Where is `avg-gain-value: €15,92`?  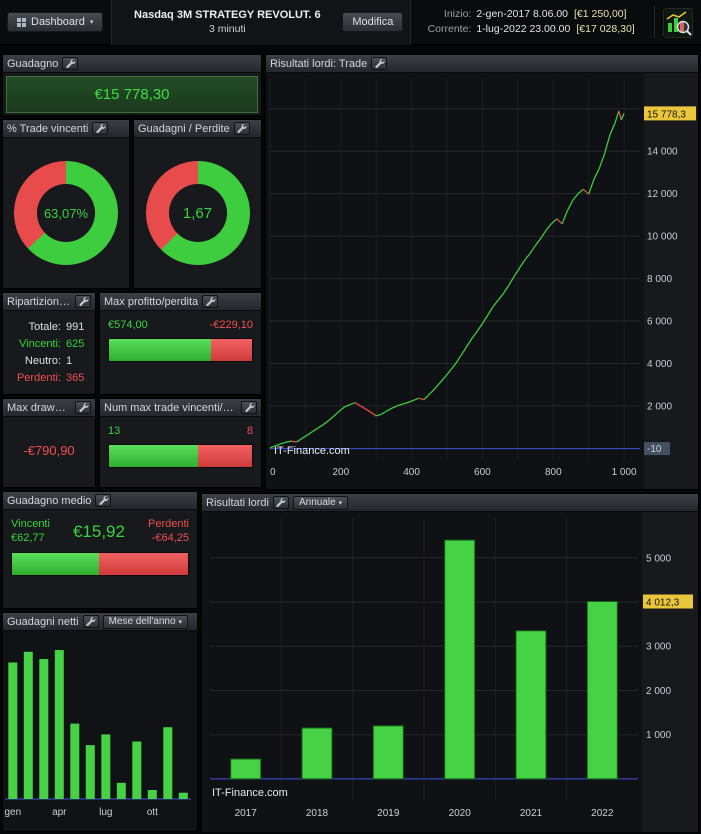
avg-gain-value: €15,92 is located at coordinates (98, 531).